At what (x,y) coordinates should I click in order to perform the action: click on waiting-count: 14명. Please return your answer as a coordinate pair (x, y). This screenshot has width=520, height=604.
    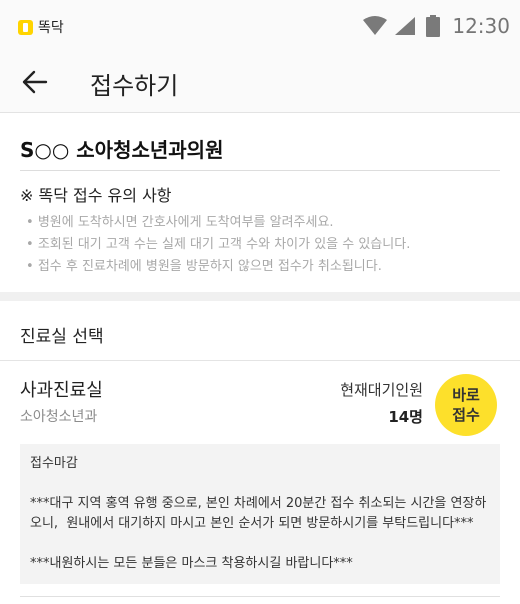
    Looking at the image, I should click on (405, 417).